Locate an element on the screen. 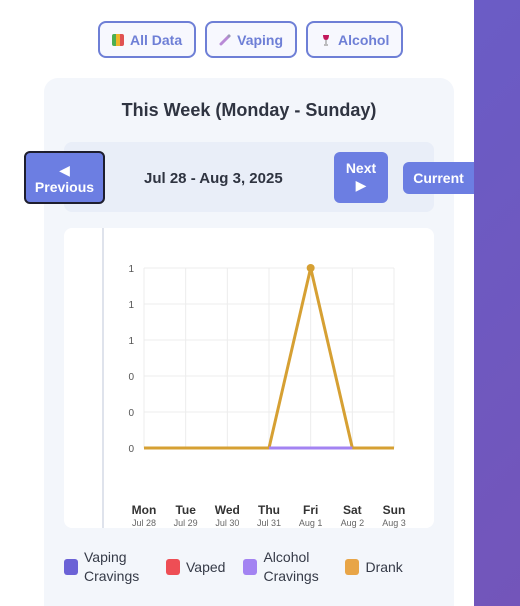  x-tick-date-label: Jul 30 is located at coordinates (227, 523).